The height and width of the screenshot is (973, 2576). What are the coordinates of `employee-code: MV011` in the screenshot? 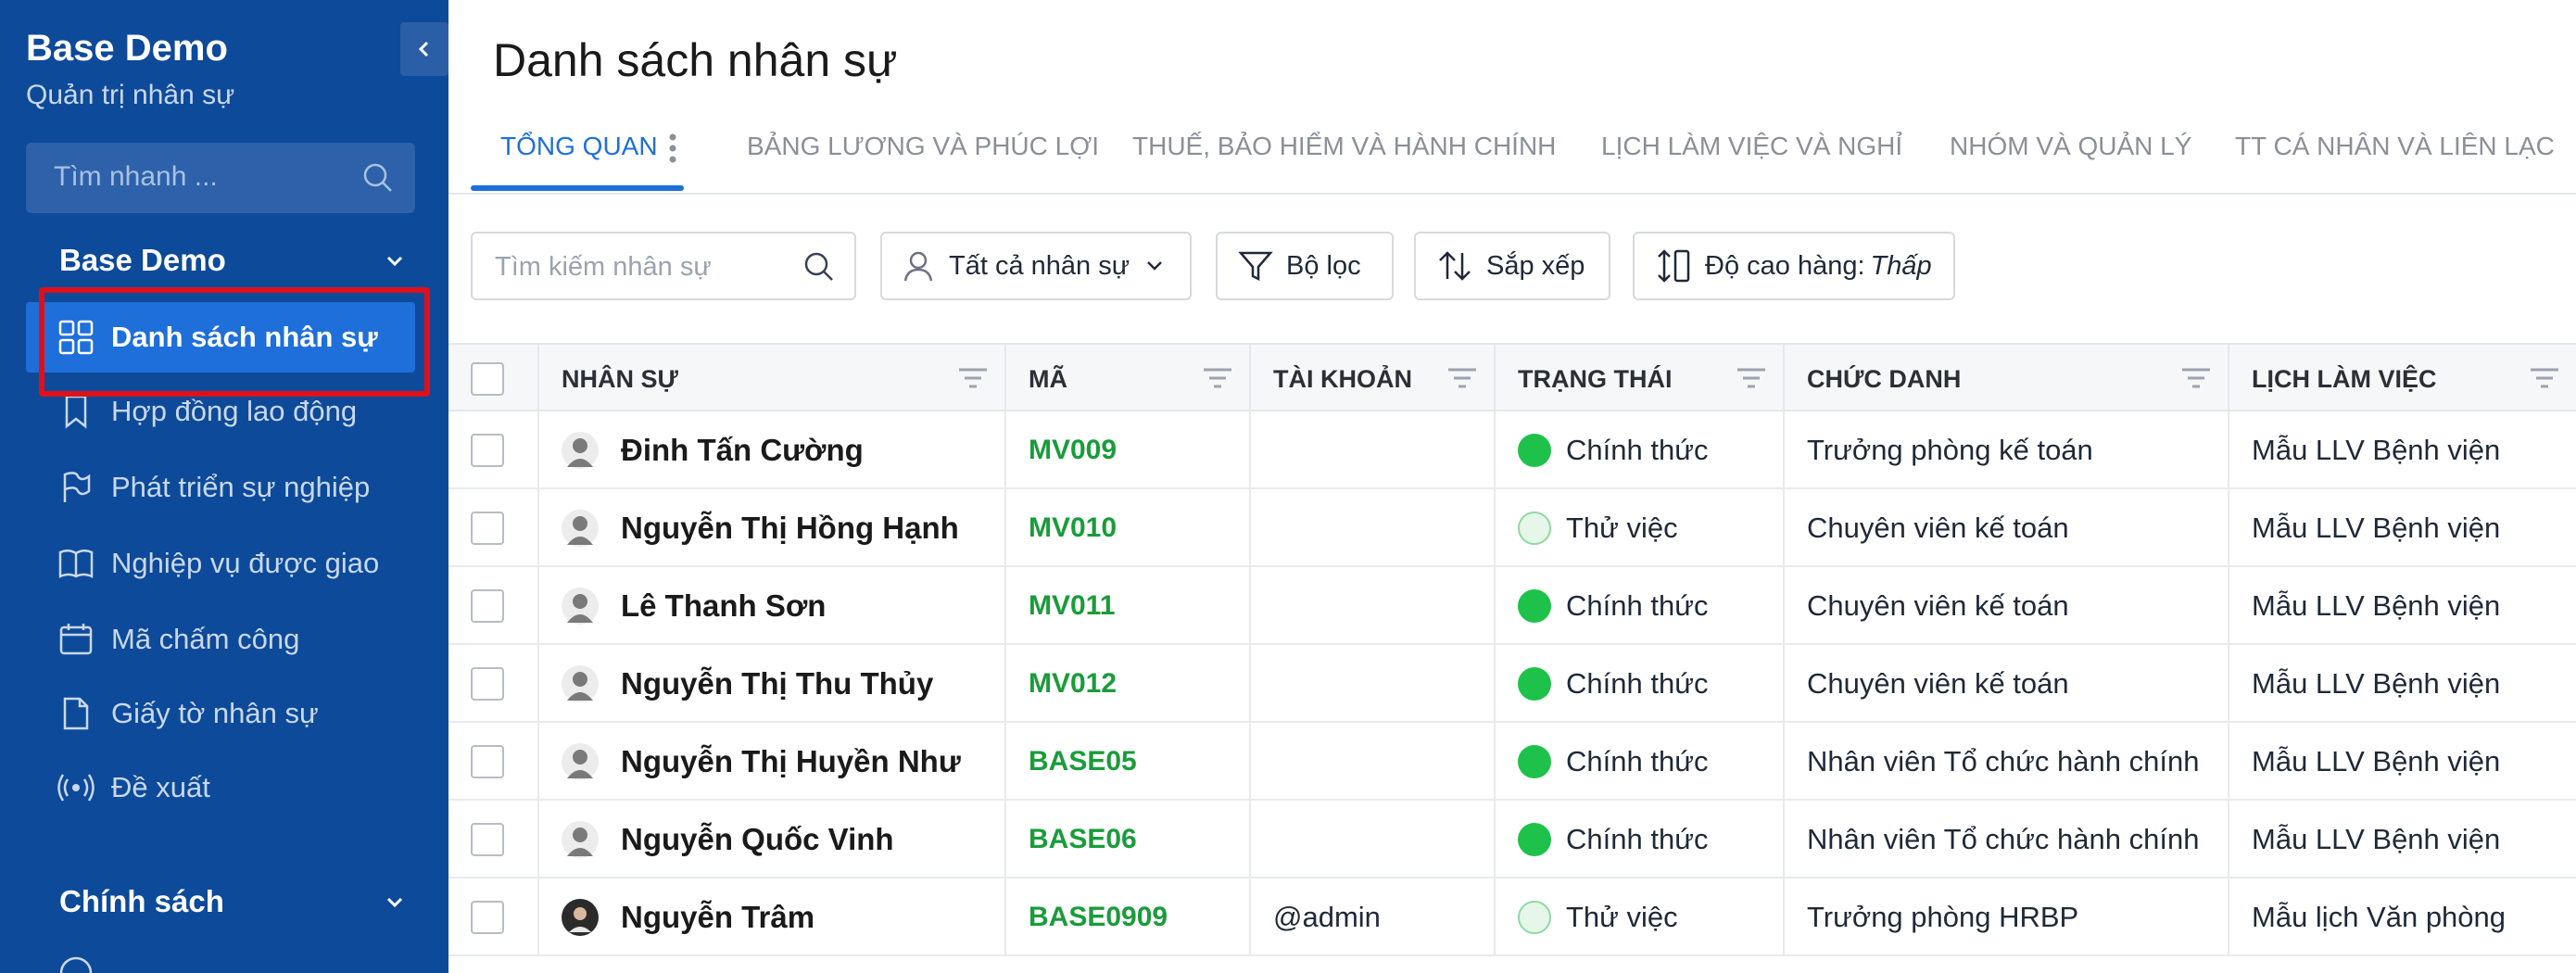 It's located at (1126, 606).